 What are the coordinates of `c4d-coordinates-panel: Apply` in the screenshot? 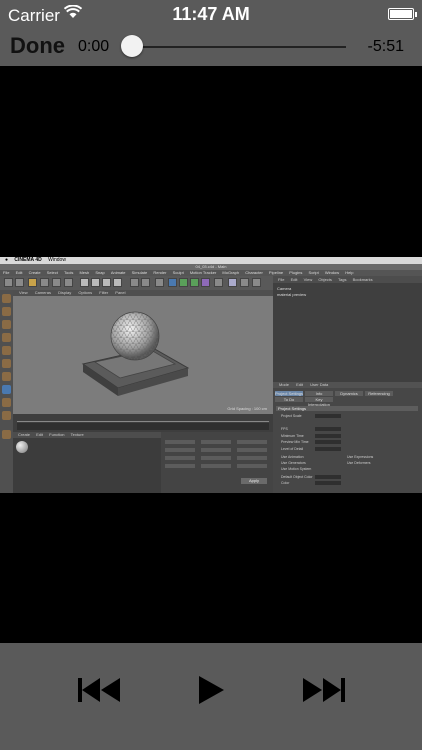 It's located at (217, 462).